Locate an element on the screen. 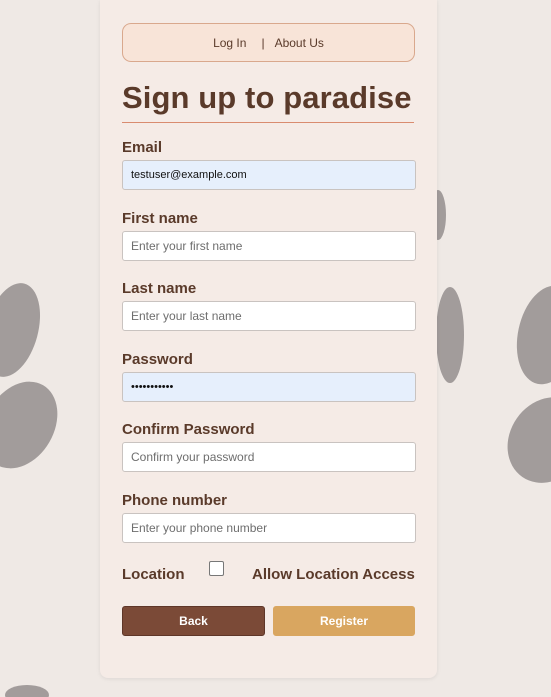 The height and width of the screenshot is (697, 551). phone-field is located at coordinates (269, 528).